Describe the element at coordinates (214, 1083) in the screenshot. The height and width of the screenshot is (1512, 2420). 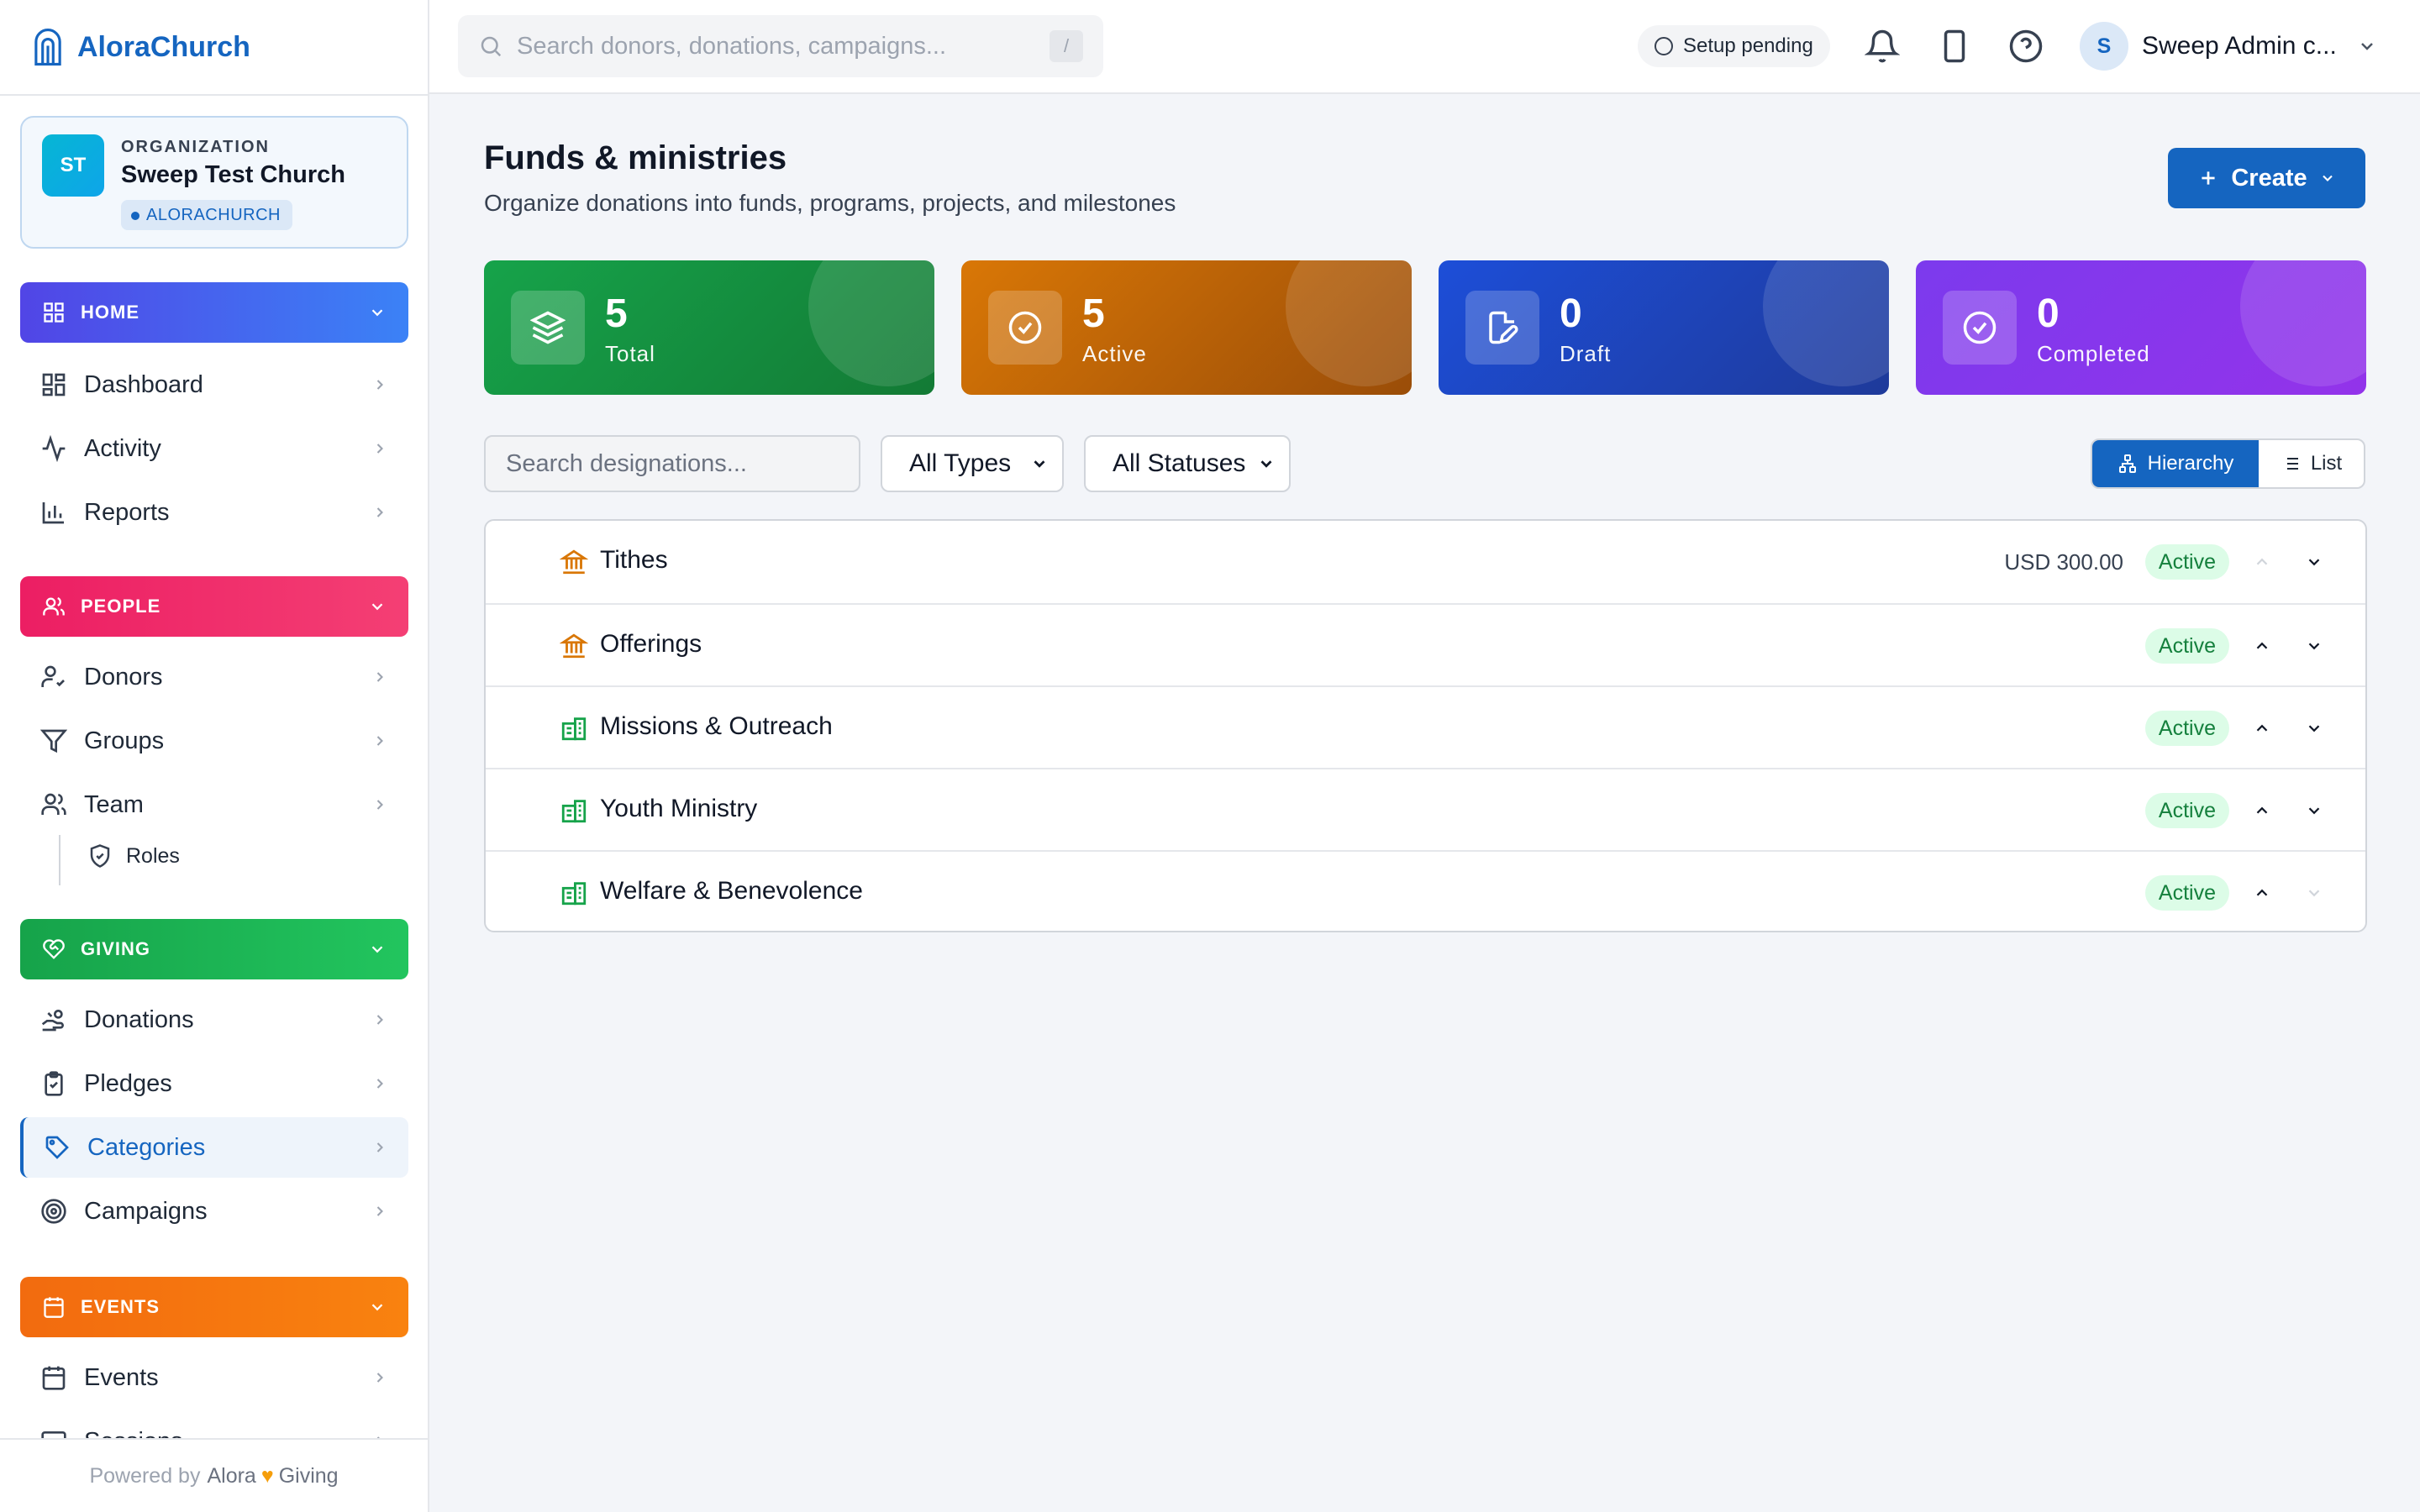
I see `sidebar-item-pledges: Pledges` at that location.